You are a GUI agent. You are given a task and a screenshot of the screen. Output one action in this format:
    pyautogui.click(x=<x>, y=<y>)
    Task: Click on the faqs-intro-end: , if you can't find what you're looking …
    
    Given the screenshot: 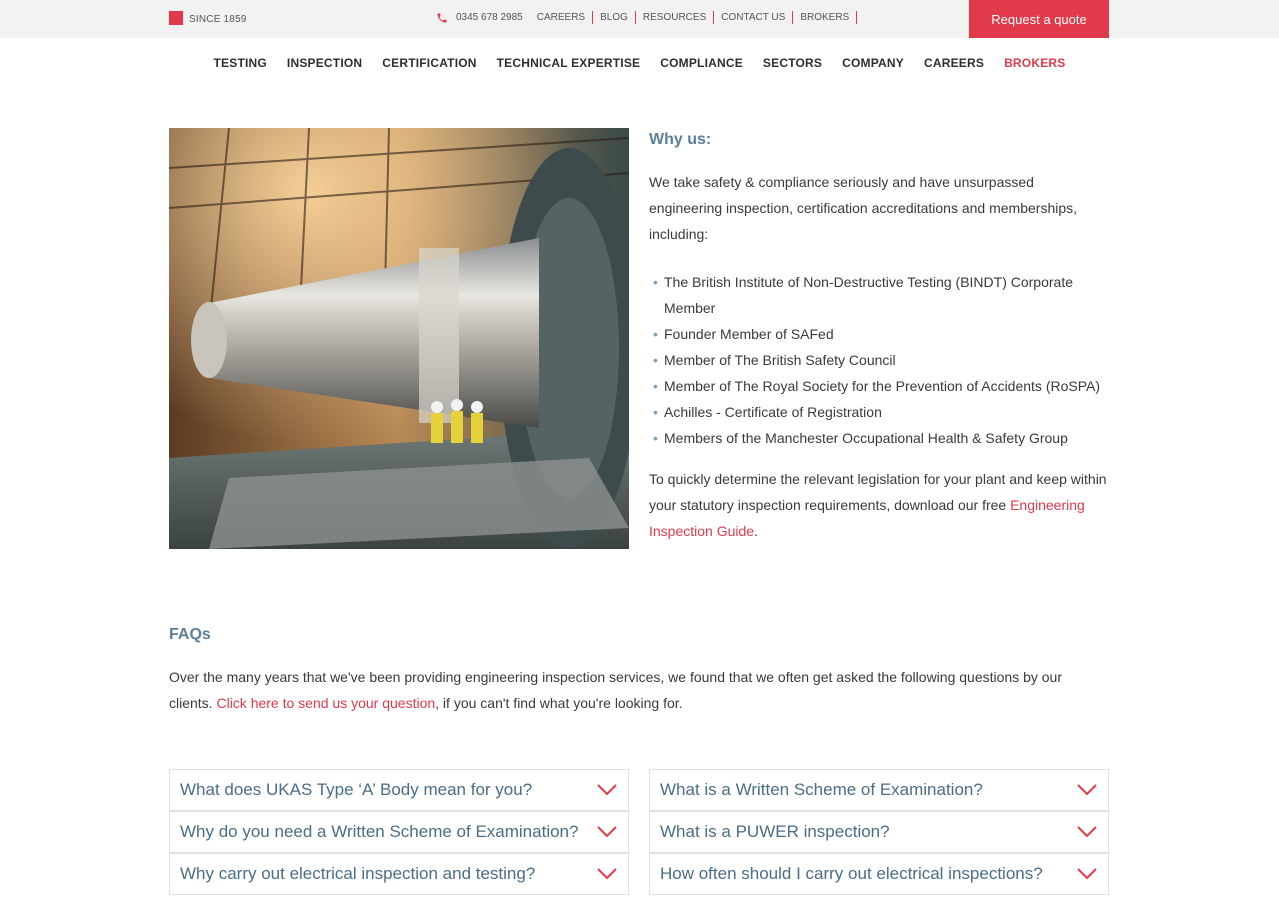 What is the action you would take?
    pyautogui.click(x=559, y=703)
    